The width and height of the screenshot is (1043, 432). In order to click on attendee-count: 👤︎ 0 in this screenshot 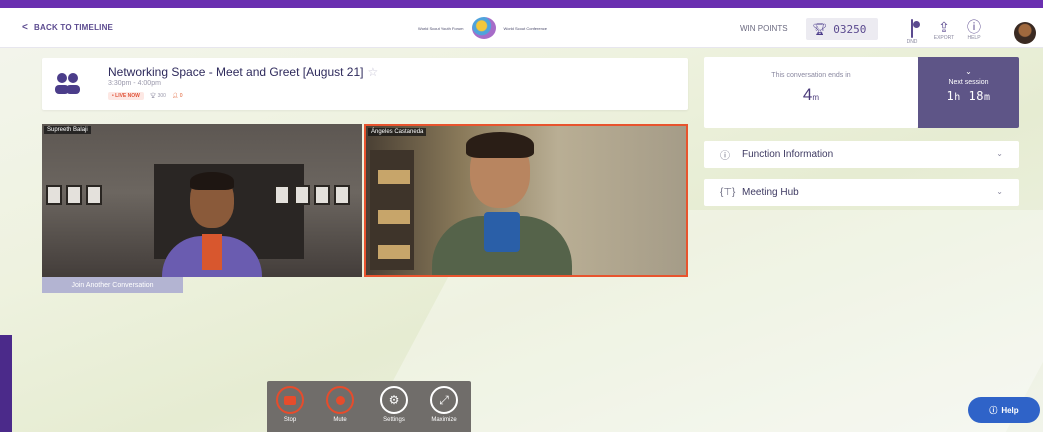, I will do `click(177, 96)`.